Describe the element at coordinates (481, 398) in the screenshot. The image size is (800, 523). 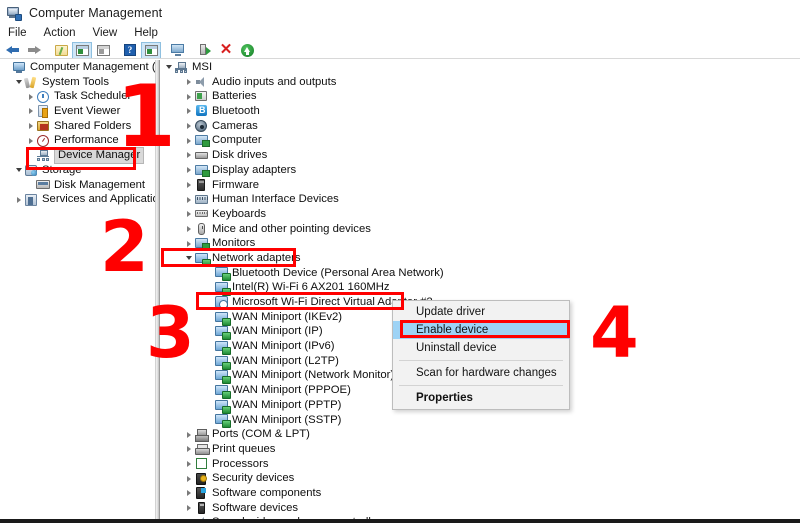
I see `context-menu-item-properties: Properties` at that location.